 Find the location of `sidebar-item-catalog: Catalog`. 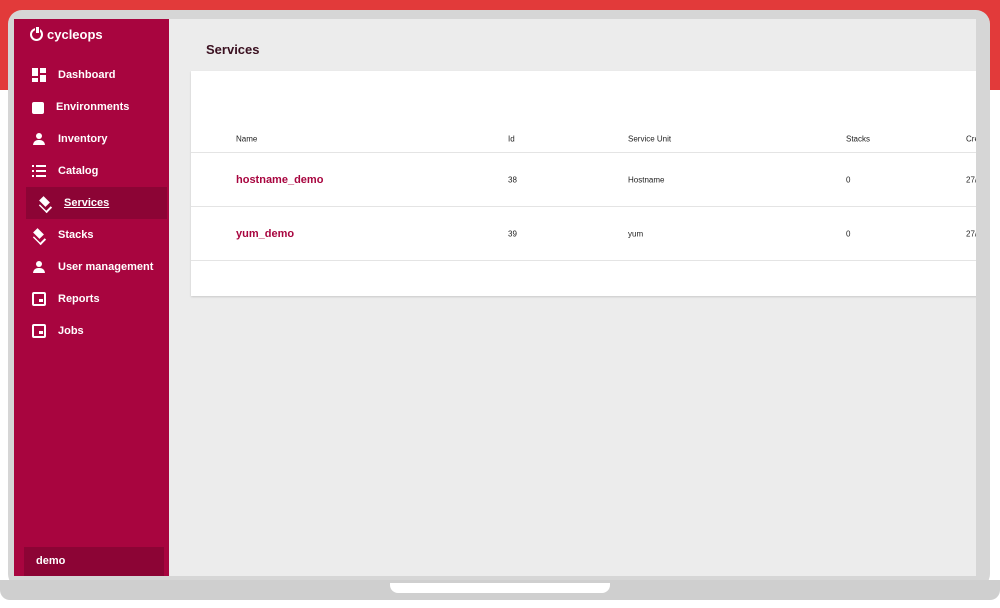

sidebar-item-catalog: Catalog is located at coordinates (91, 171).